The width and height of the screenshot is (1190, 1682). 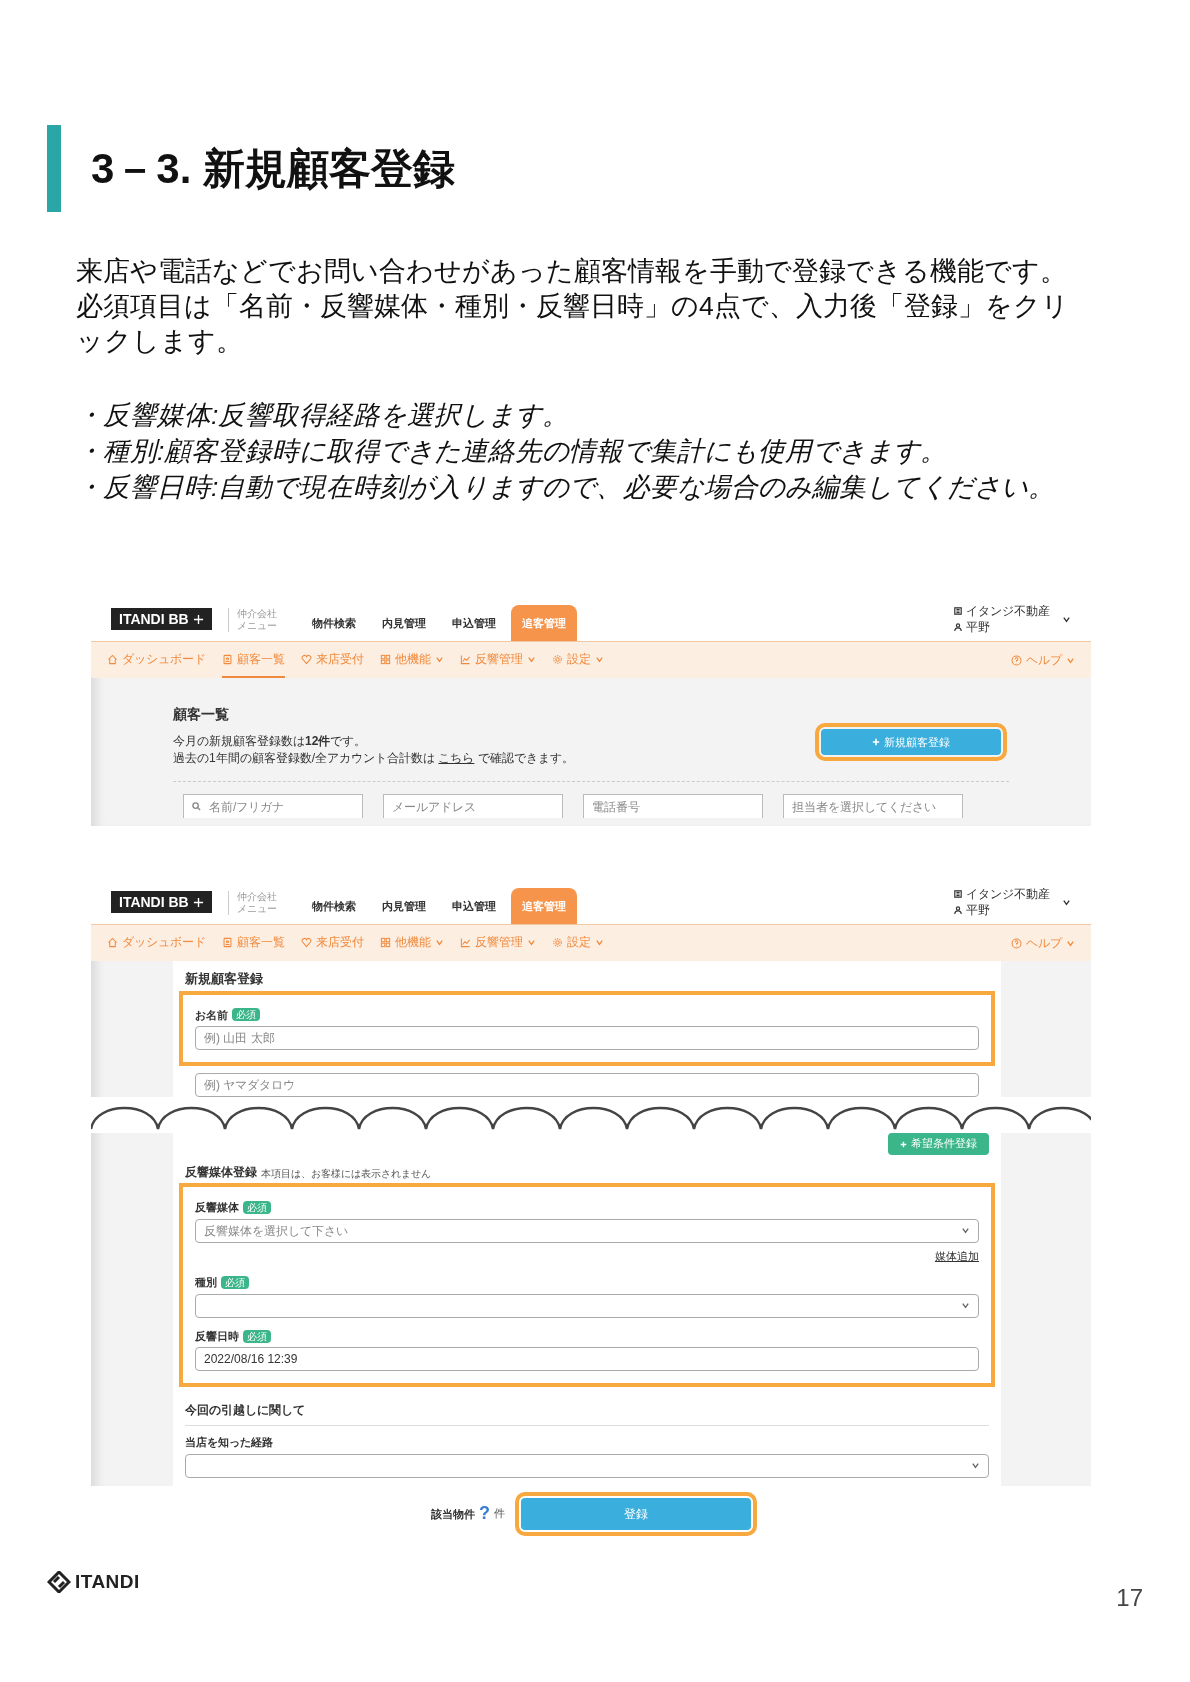 I want to click on input-field: 例) 山田 太郎, so click(x=587, y=1038).